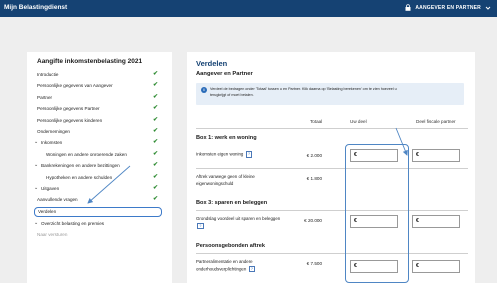  I want to click on sidebar-item-gegevens-partner: Persoonlijke gegevens Partner ✔, so click(98, 108).